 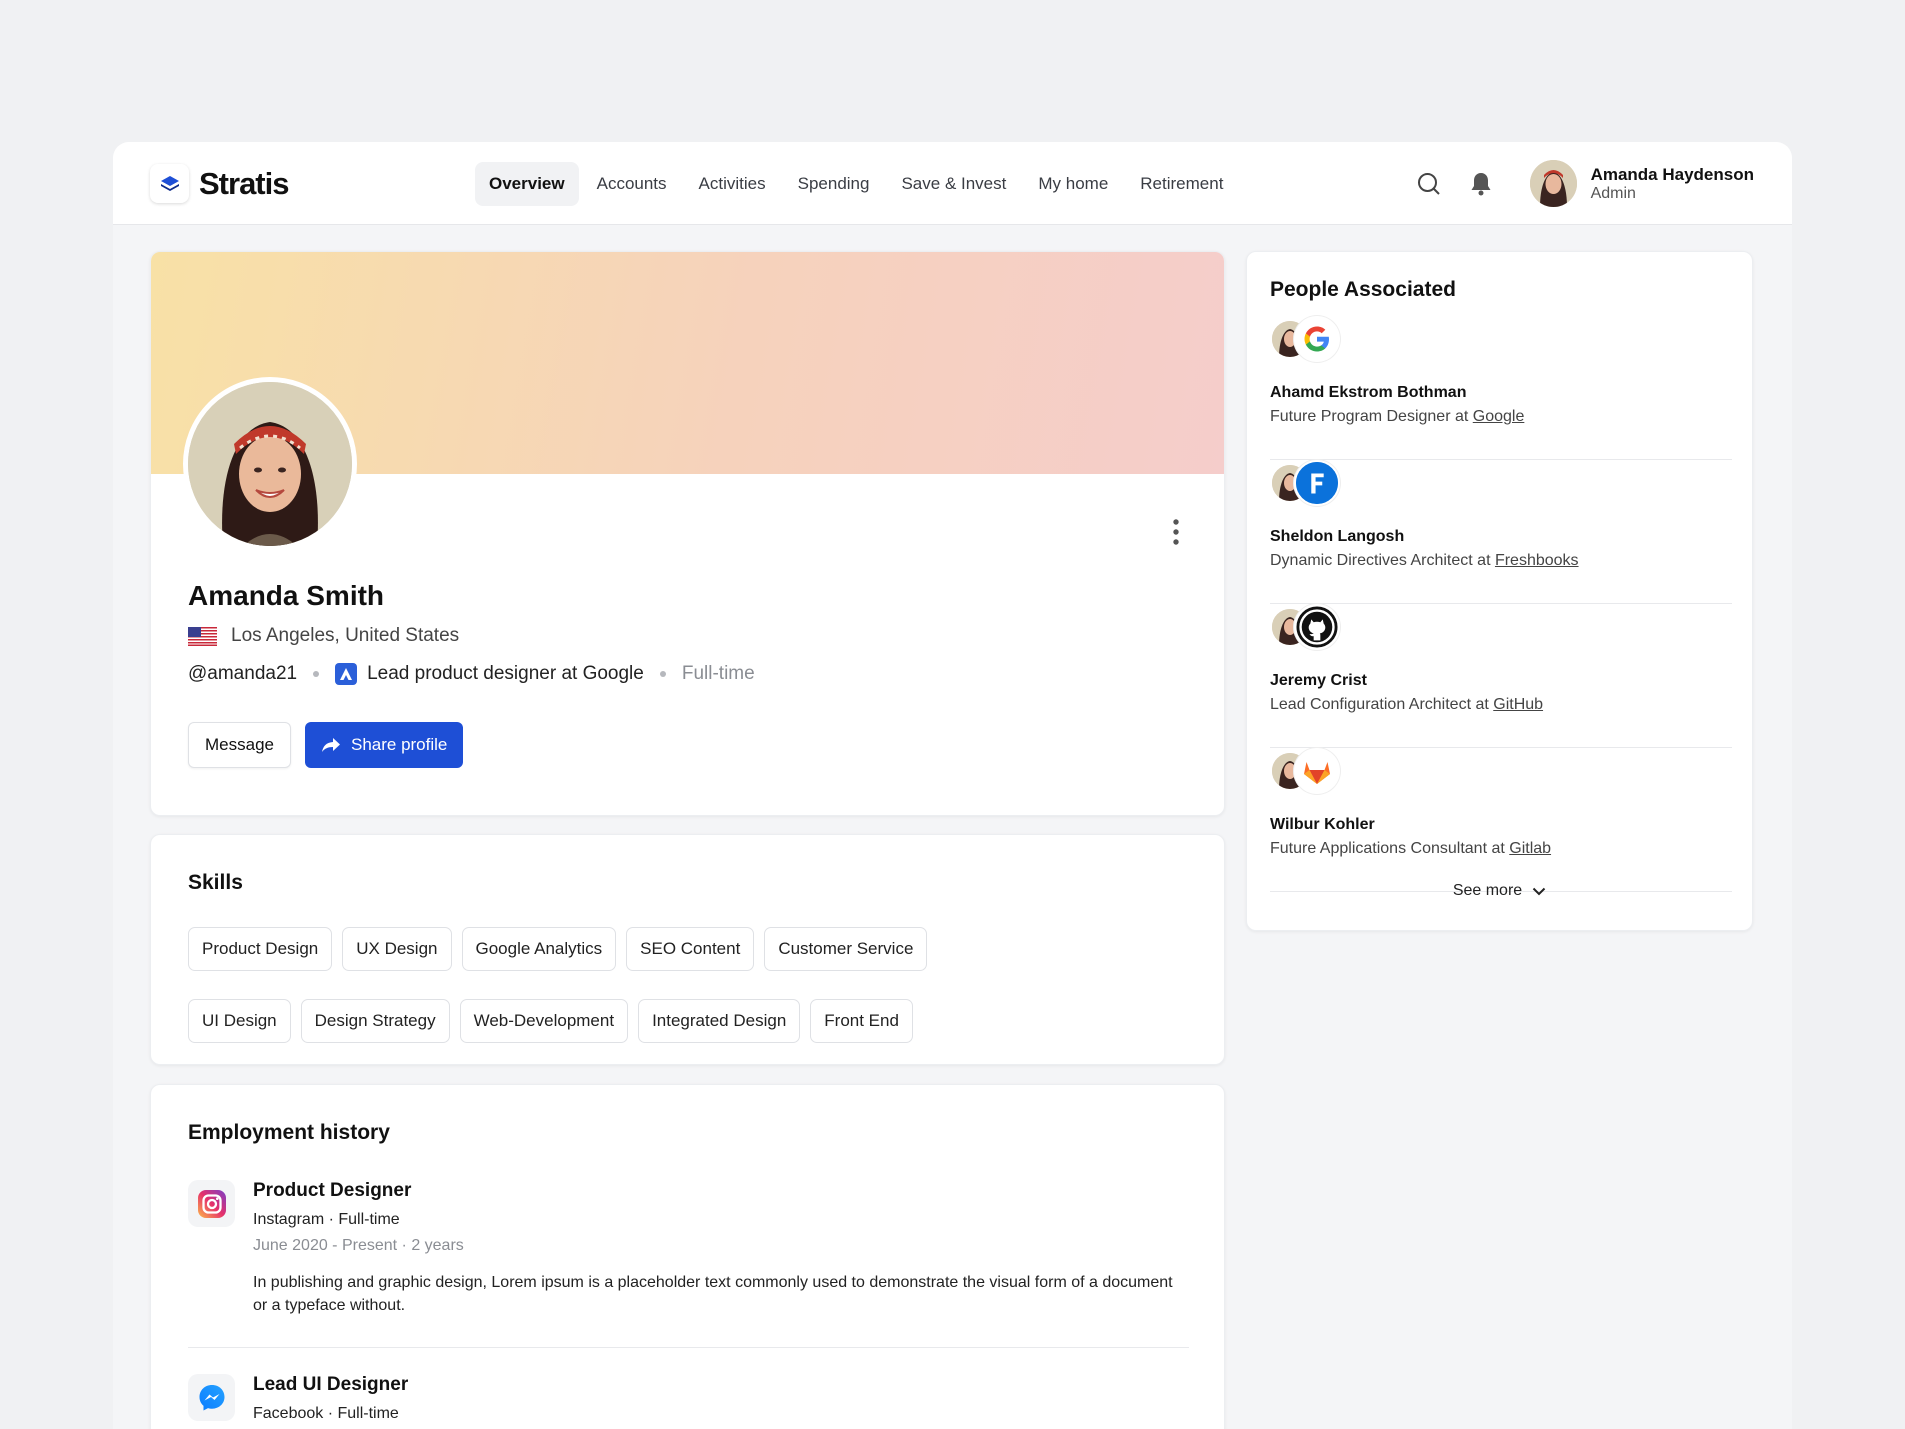 I want to click on share-icon, so click(x=330, y=745).